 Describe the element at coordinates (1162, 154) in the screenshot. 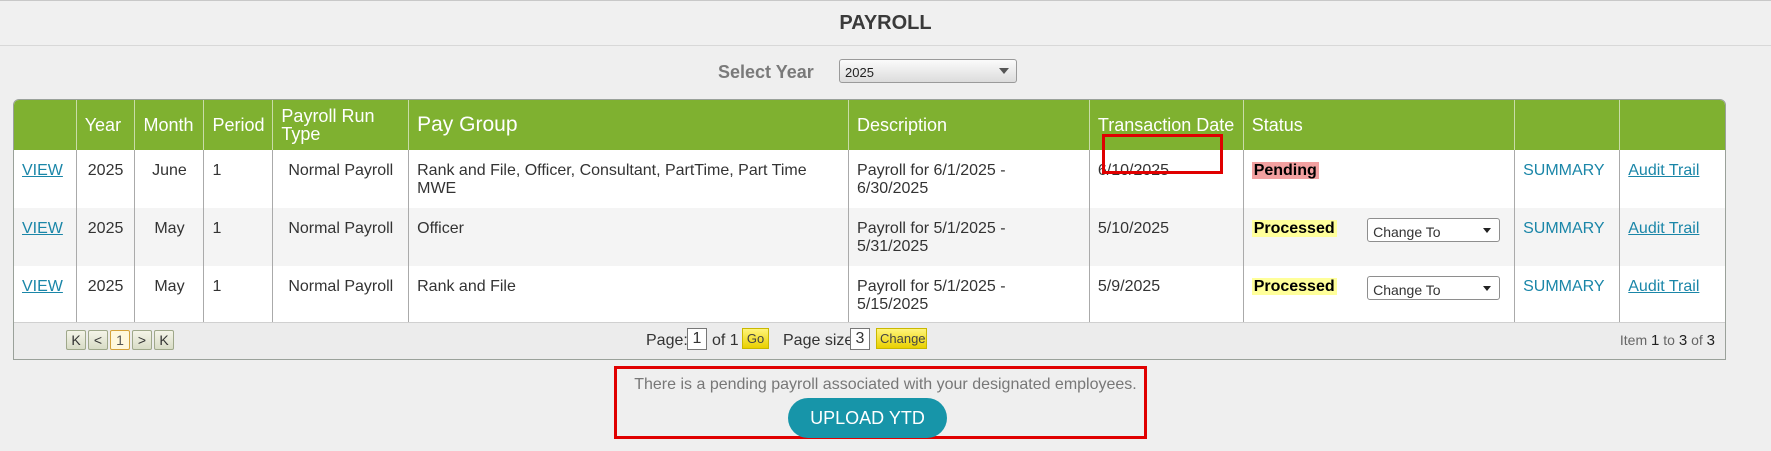

I see `pending-highlight-box` at that location.